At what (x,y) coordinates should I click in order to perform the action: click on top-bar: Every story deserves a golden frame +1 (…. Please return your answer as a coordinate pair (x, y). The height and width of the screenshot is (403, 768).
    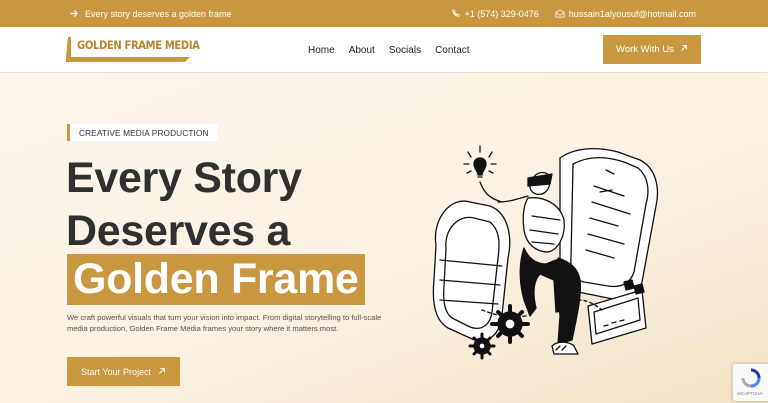
    Looking at the image, I should click on (384, 13).